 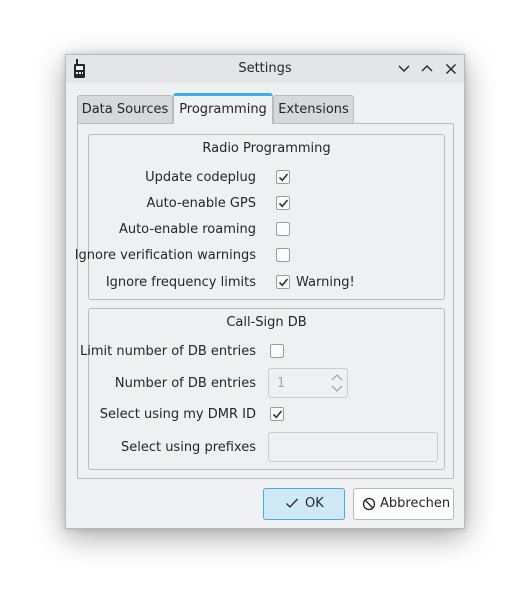 What do you see at coordinates (415, 503) in the screenshot?
I see `cancel-label: Abbrechen` at bounding box center [415, 503].